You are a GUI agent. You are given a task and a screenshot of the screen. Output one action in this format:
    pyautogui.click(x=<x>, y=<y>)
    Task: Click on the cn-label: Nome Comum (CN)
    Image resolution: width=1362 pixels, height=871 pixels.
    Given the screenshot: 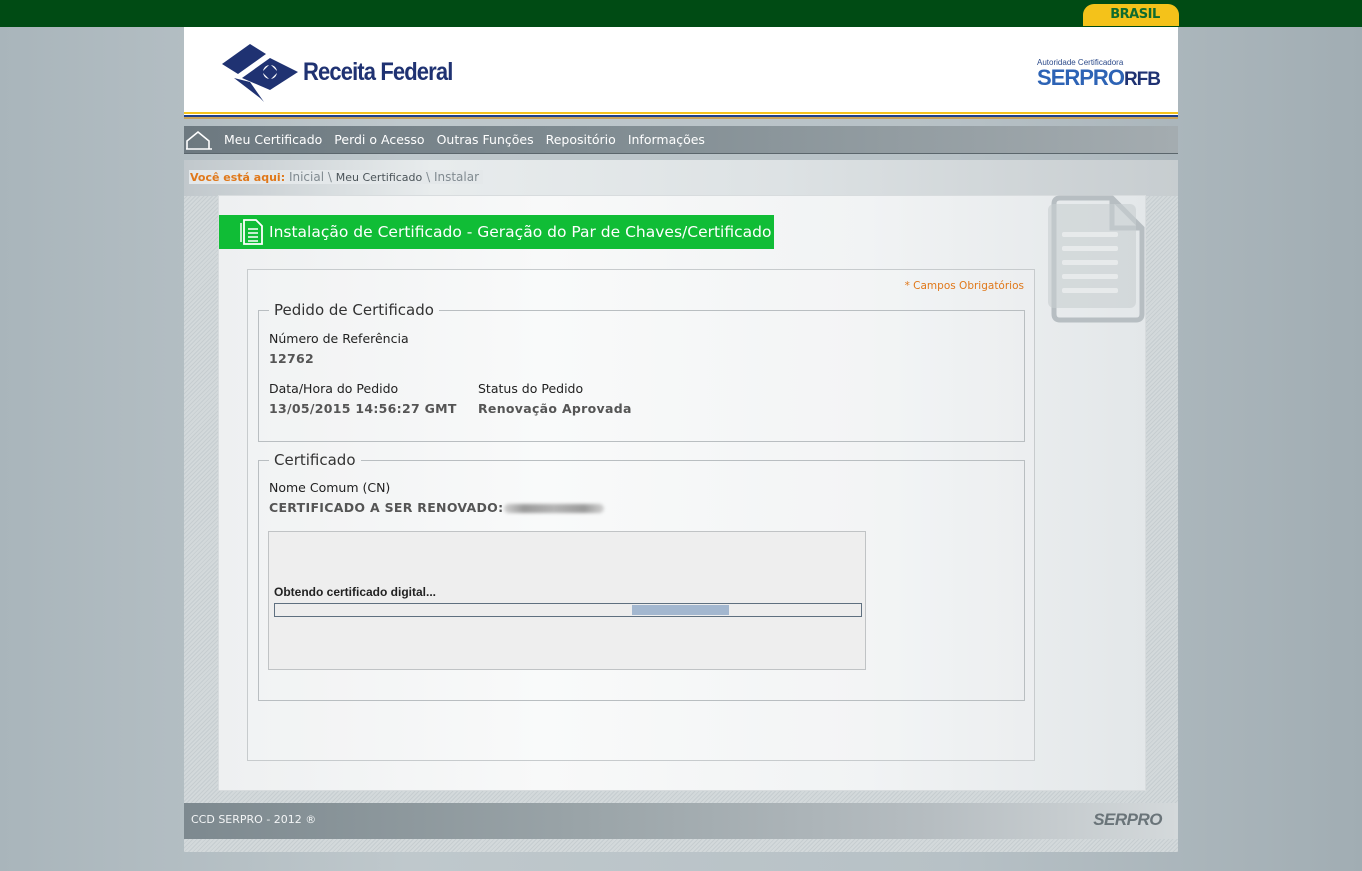 What is the action you would take?
    pyautogui.click(x=330, y=487)
    